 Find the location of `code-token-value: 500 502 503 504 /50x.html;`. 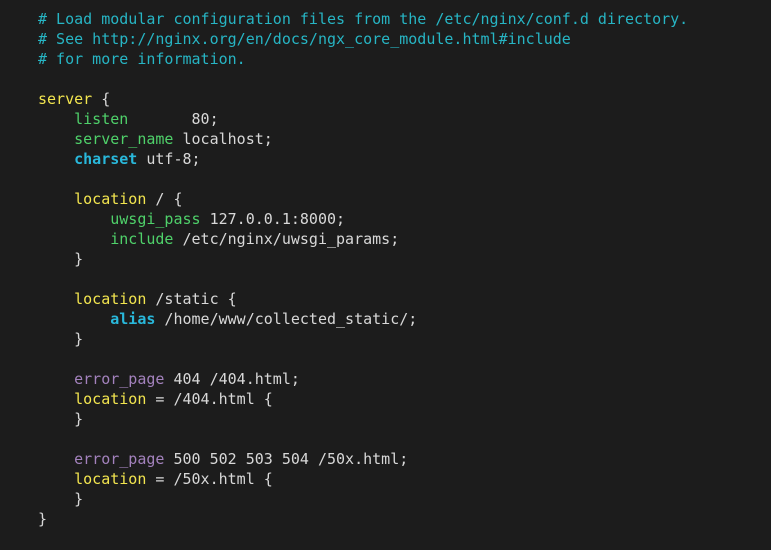

code-token-value: 500 502 503 504 /50x.html; is located at coordinates (286, 459).